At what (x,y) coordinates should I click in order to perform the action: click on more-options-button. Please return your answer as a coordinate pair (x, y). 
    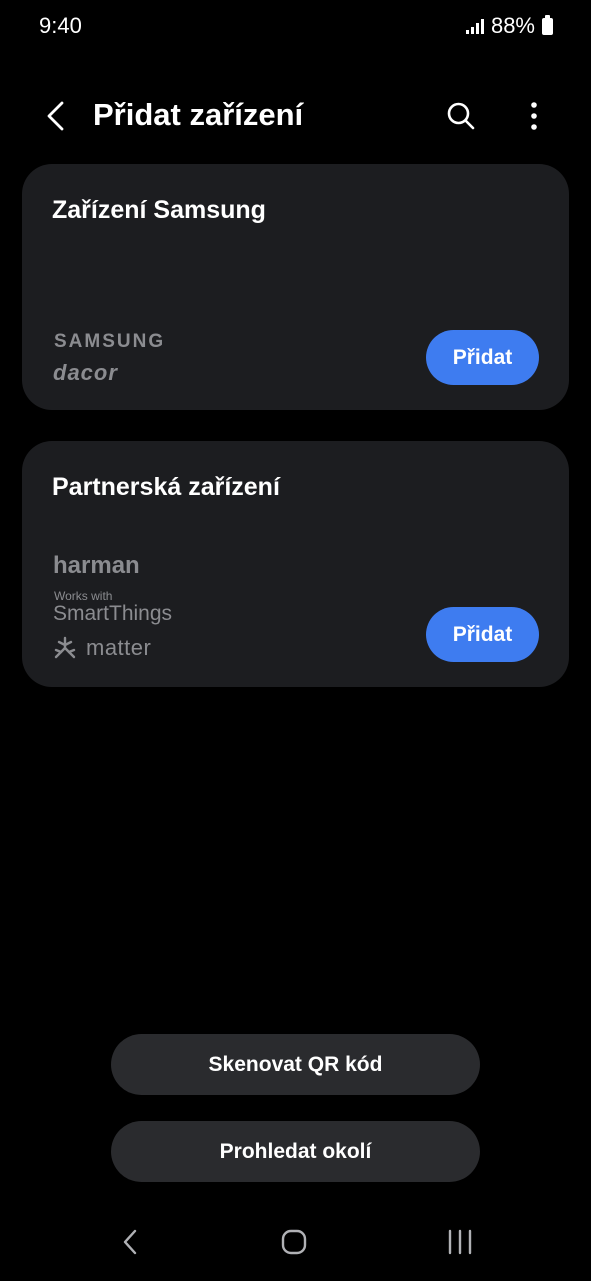
    Looking at the image, I should click on (534, 116).